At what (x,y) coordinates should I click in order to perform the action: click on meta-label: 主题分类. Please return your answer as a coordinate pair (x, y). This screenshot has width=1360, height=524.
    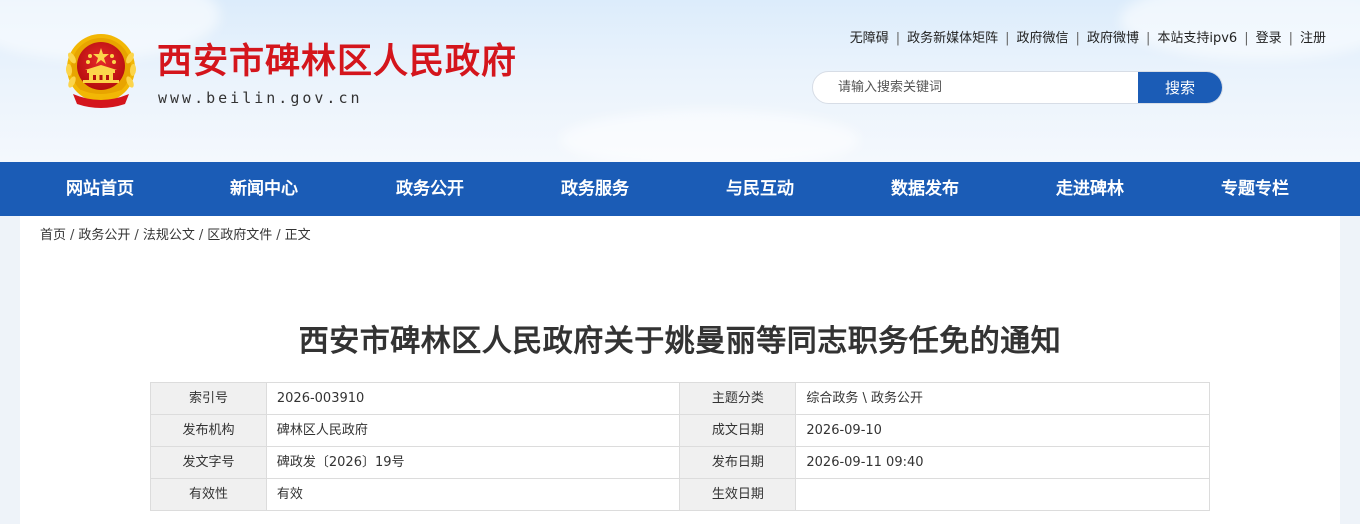
    Looking at the image, I should click on (738, 398).